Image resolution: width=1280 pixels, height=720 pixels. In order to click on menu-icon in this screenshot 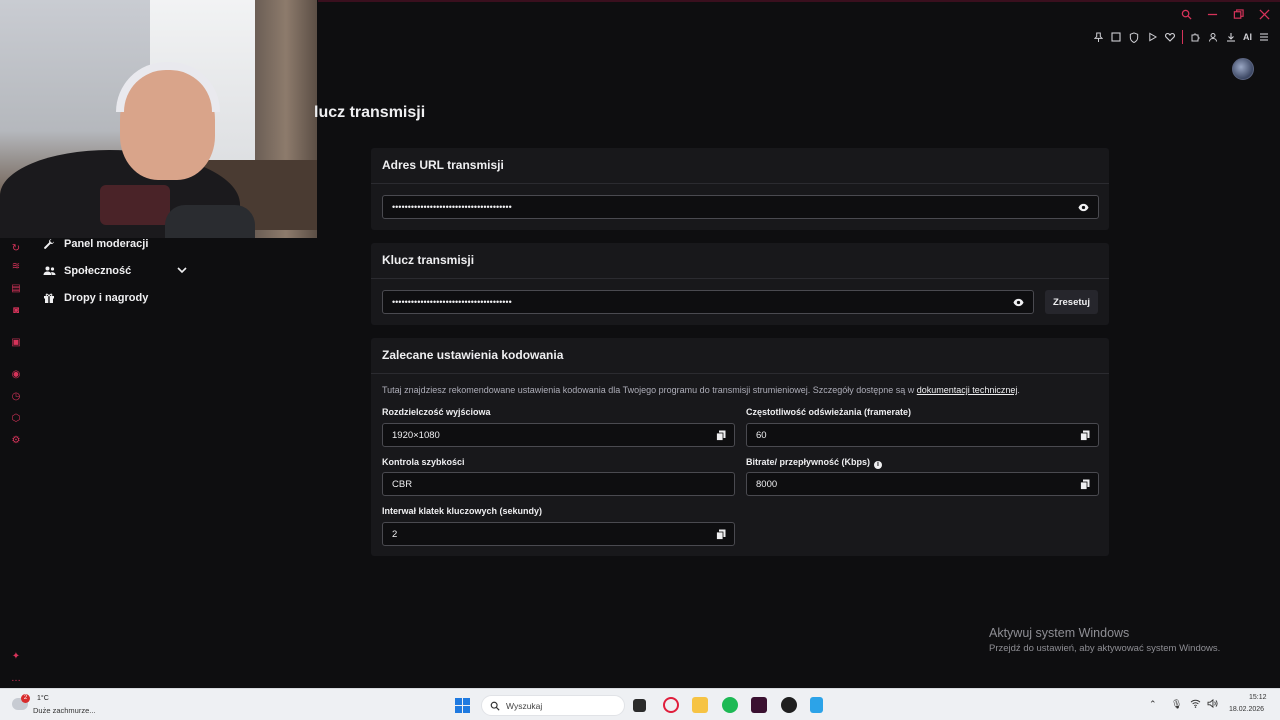, I will do `click(1264, 37)`.